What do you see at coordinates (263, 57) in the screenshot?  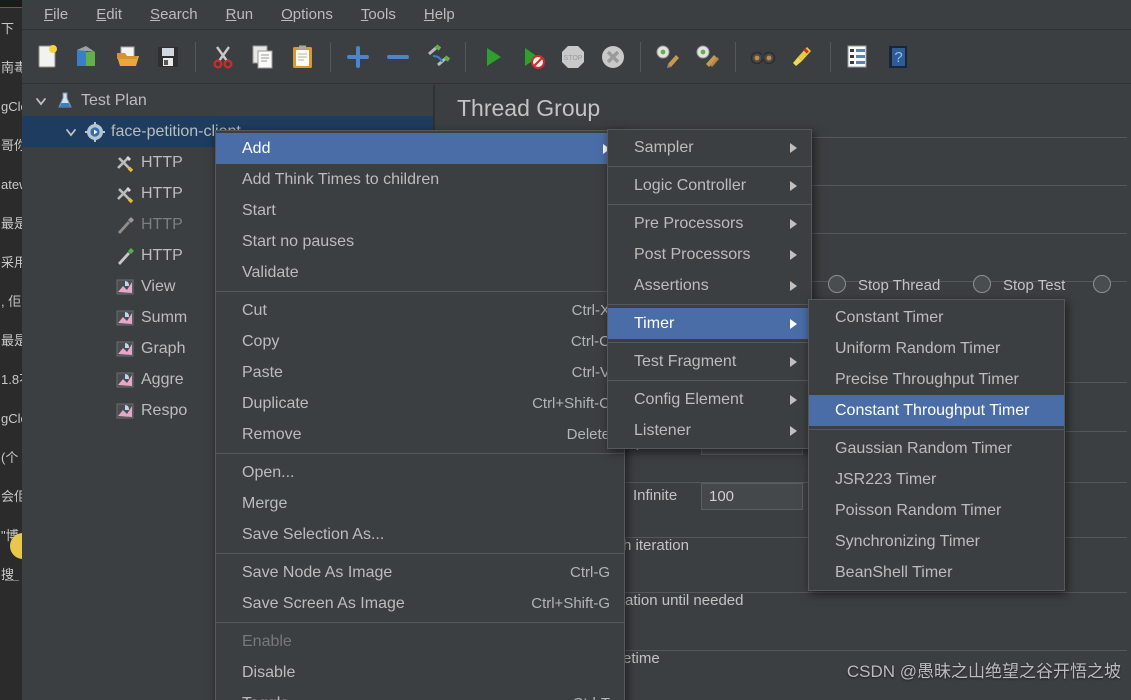 I see `copy-icon` at bounding box center [263, 57].